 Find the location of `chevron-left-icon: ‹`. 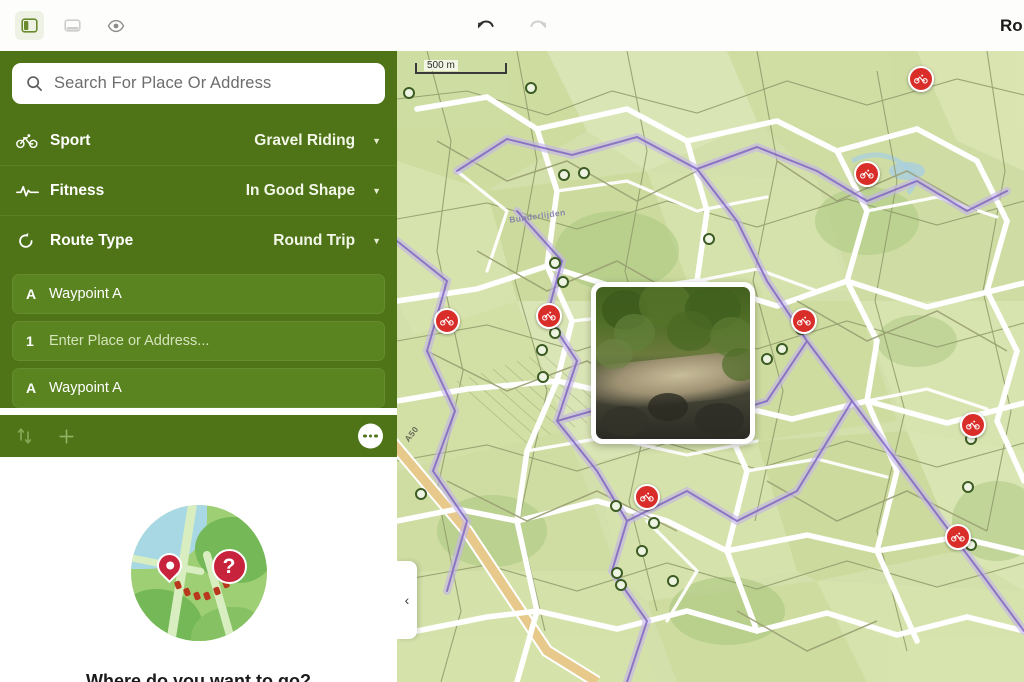

chevron-left-icon: ‹ is located at coordinates (407, 600).